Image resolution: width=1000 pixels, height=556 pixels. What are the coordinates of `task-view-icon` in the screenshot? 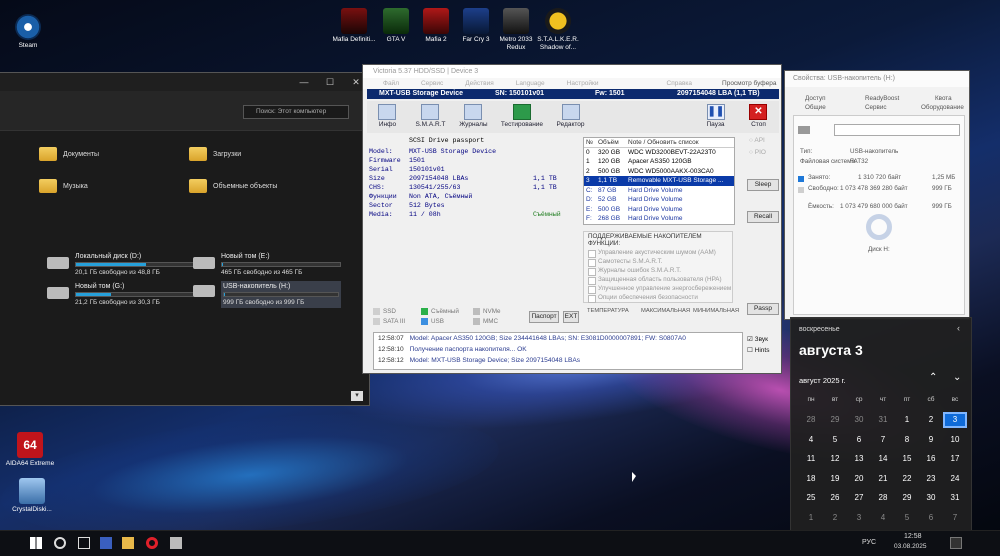 It's located at (84, 543).